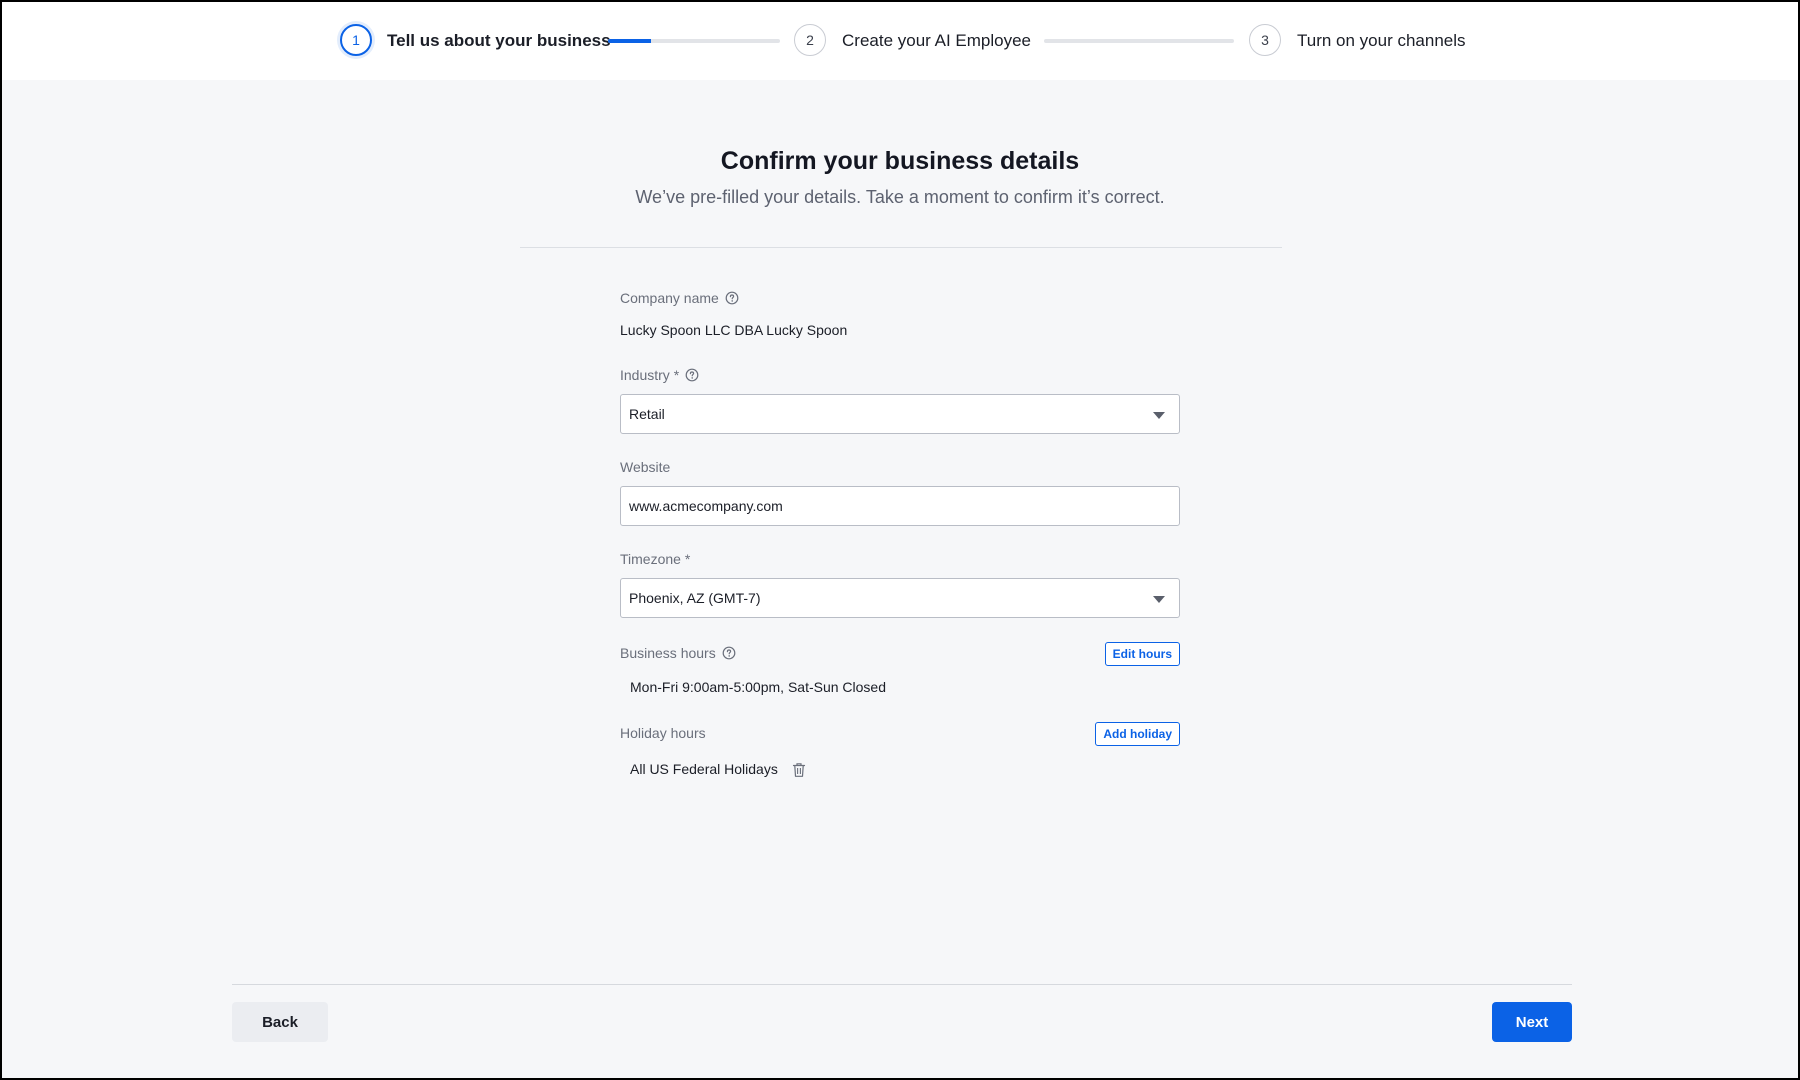 Image resolution: width=1800 pixels, height=1080 pixels. Describe the element at coordinates (810, 40) in the screenshot. I see `step-2-indicator: 2` at that location.